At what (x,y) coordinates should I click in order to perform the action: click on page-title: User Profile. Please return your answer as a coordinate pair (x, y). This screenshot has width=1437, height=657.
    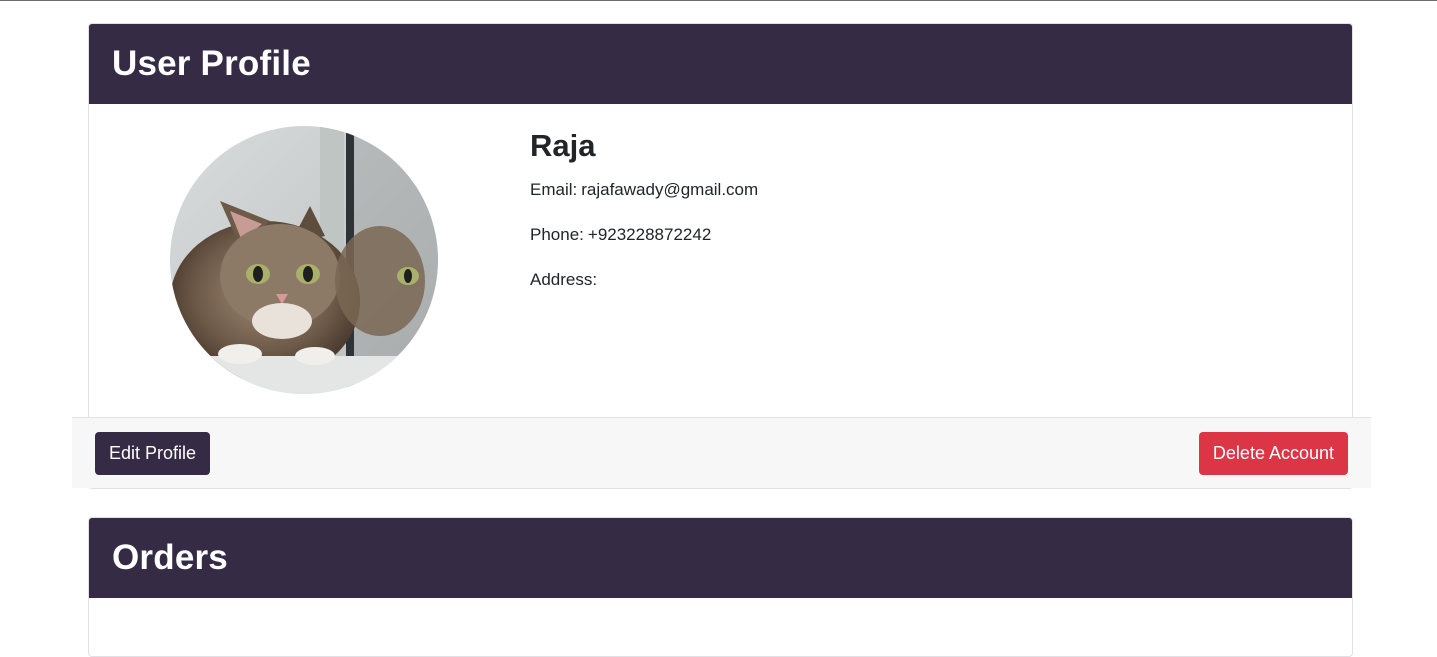
    Looking at the image, I should click on (211, 63).